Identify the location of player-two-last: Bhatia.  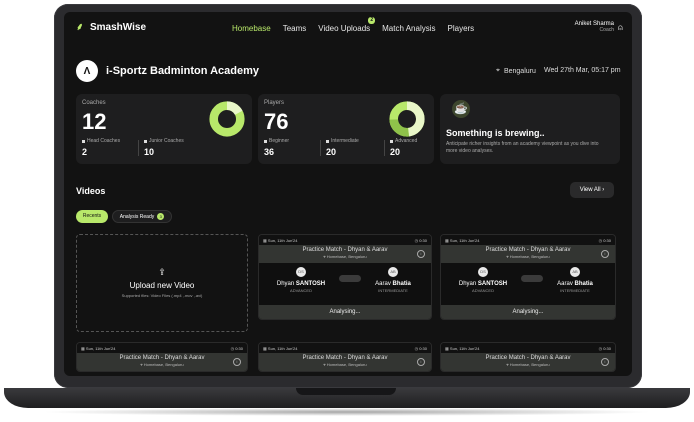
(583, 284).